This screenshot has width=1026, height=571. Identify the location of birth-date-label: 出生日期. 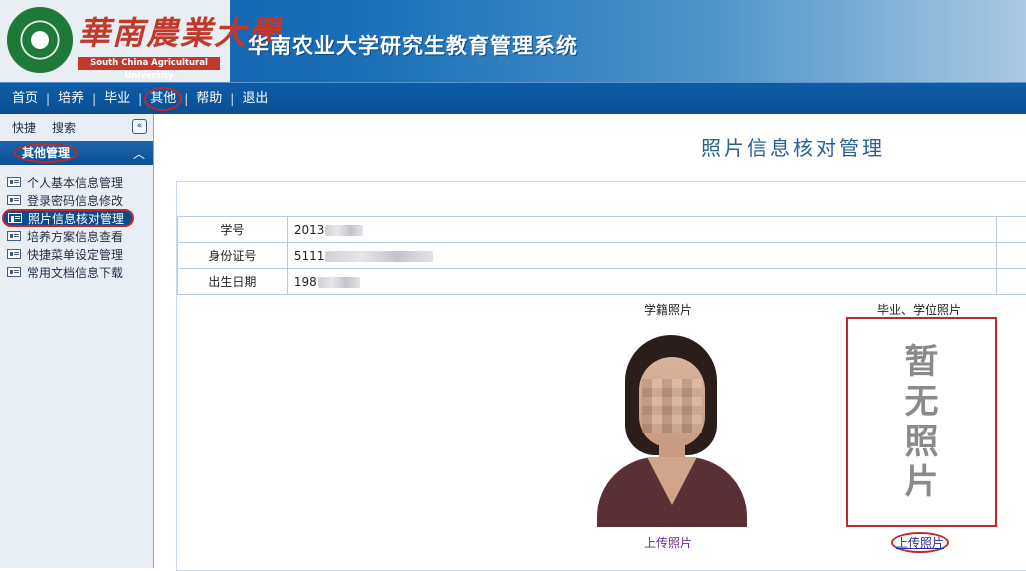
(233, 282).